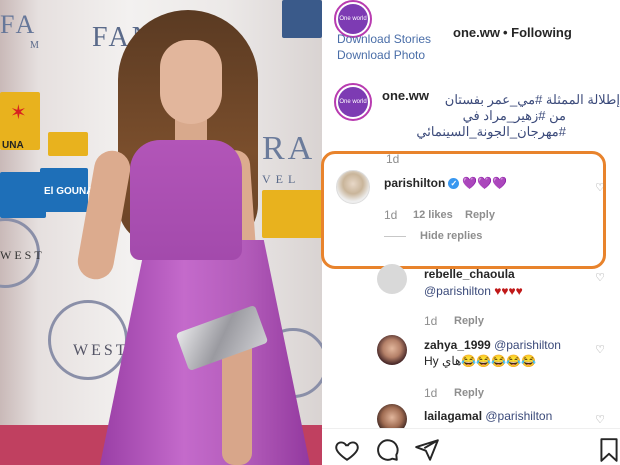 The image size is (620, 465). Describe the element at coordinates (281, 179) in the screenshot. I see `backdrop-text: VEL` at that location.